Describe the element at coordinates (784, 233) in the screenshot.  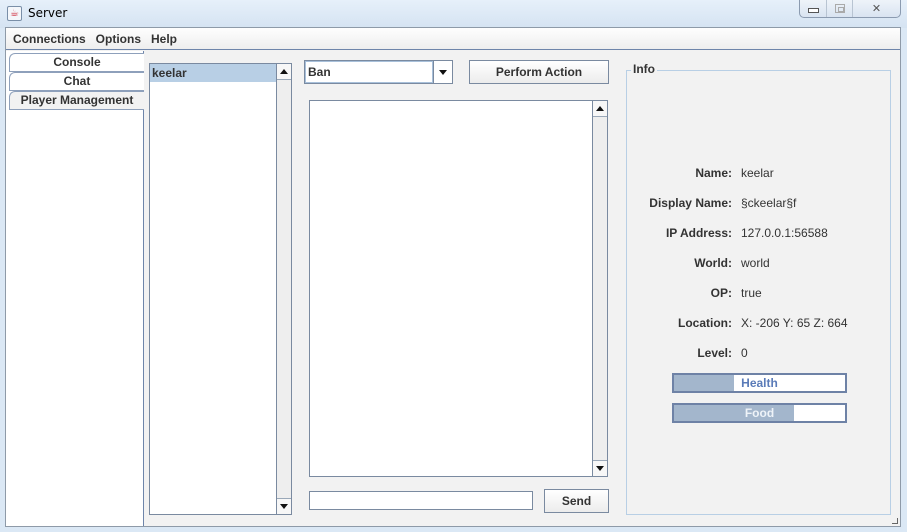
I see `info-value: 127.0.0.1:56588` at that location.